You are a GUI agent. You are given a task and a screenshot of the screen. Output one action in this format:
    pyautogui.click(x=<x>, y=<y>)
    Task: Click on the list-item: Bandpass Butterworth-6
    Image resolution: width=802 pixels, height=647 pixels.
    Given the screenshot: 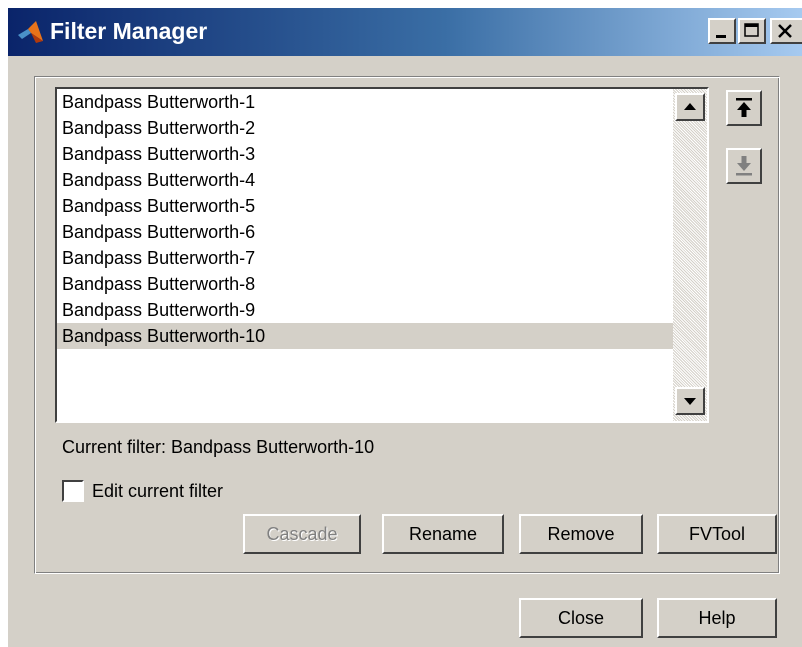 What is the action you would take?
    pyautogui.click(x=365, y=232)
    